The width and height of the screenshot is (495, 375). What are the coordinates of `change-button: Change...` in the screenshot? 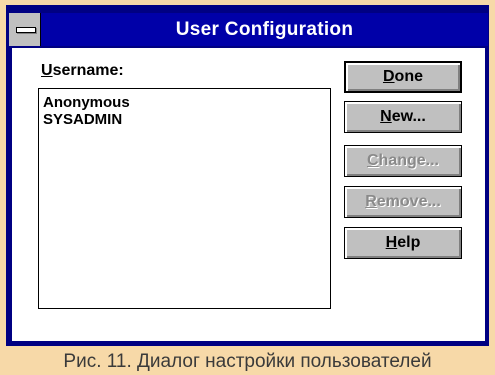 It's located at (403, 161).